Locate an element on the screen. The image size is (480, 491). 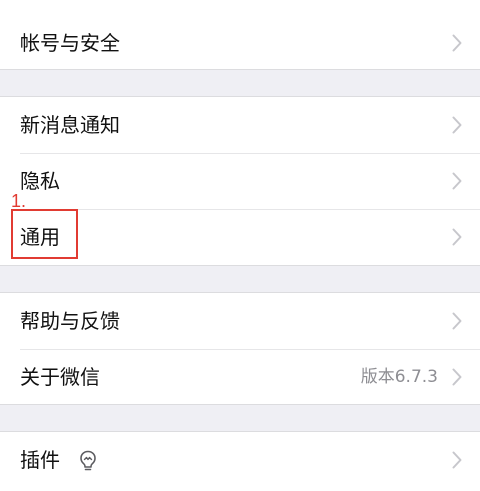
settings-row-about-wechat: 关于微信 版本6.7.3 is located at coordinates (240, 377).